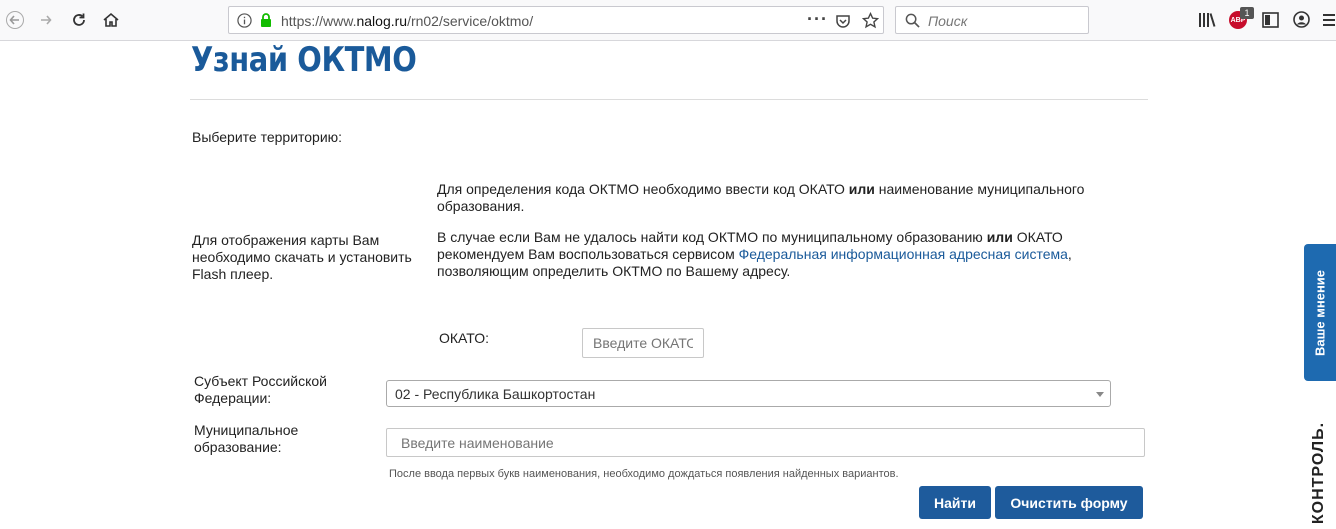  Describe the element at coordinates (464, 338) in the screenshot. I see `okato-label: ОКАТО:` at that location.